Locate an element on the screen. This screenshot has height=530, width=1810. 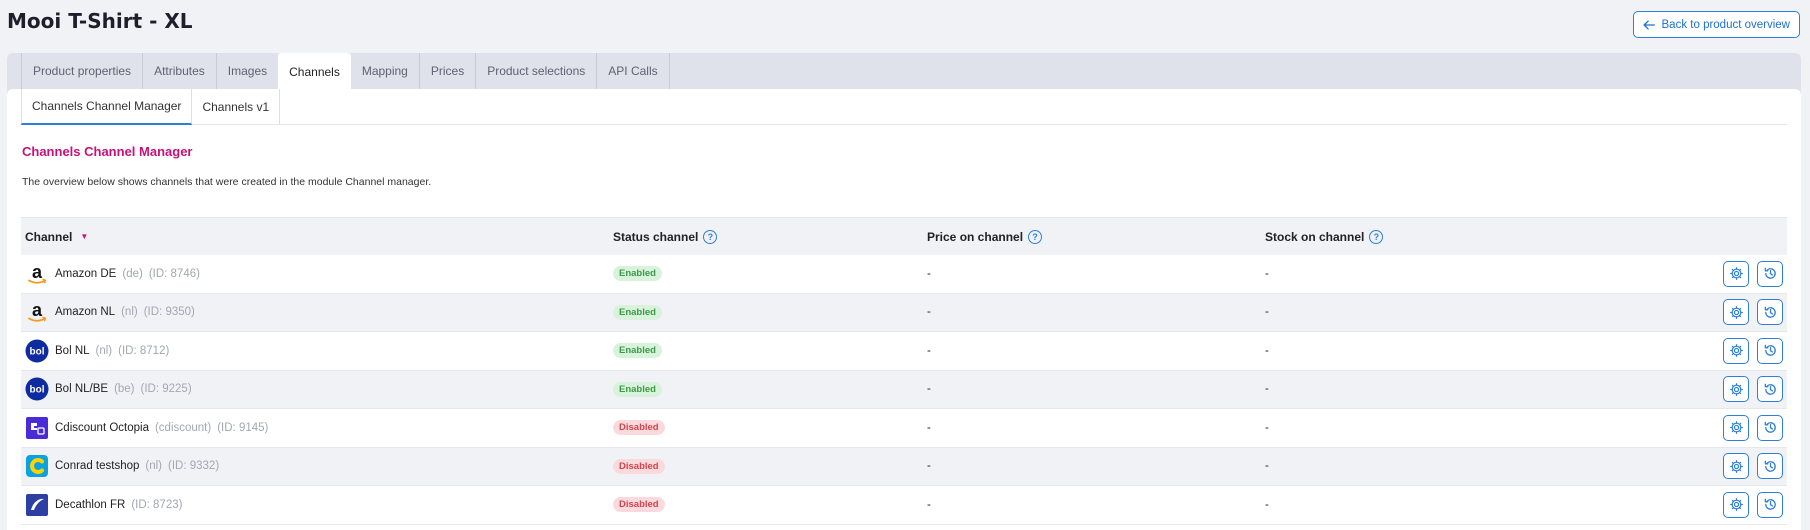
channel-cell: Decathlon FR (ID: 8723) is located at coordinates (317, 505).